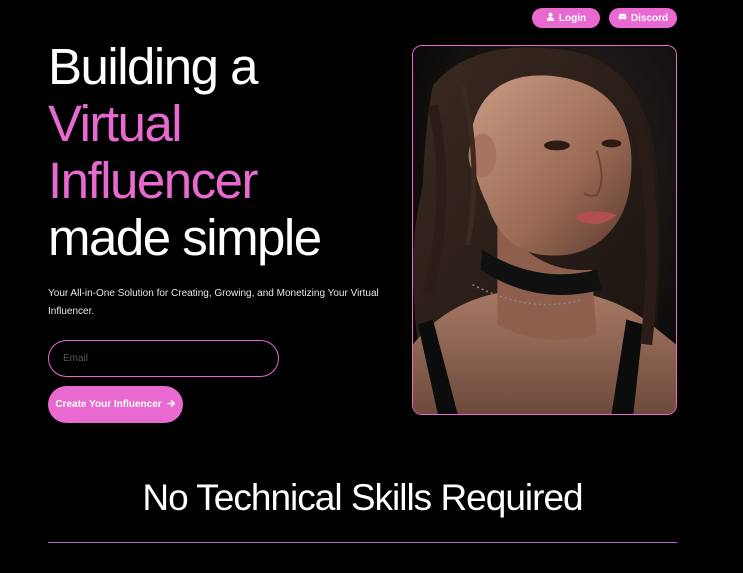 This screenshot has width=743, height=573. What do you see at coordinates (362, 497) in the screenshot?
I see `section-title: No Technical Skills Required` at bounding box center [362, 497].